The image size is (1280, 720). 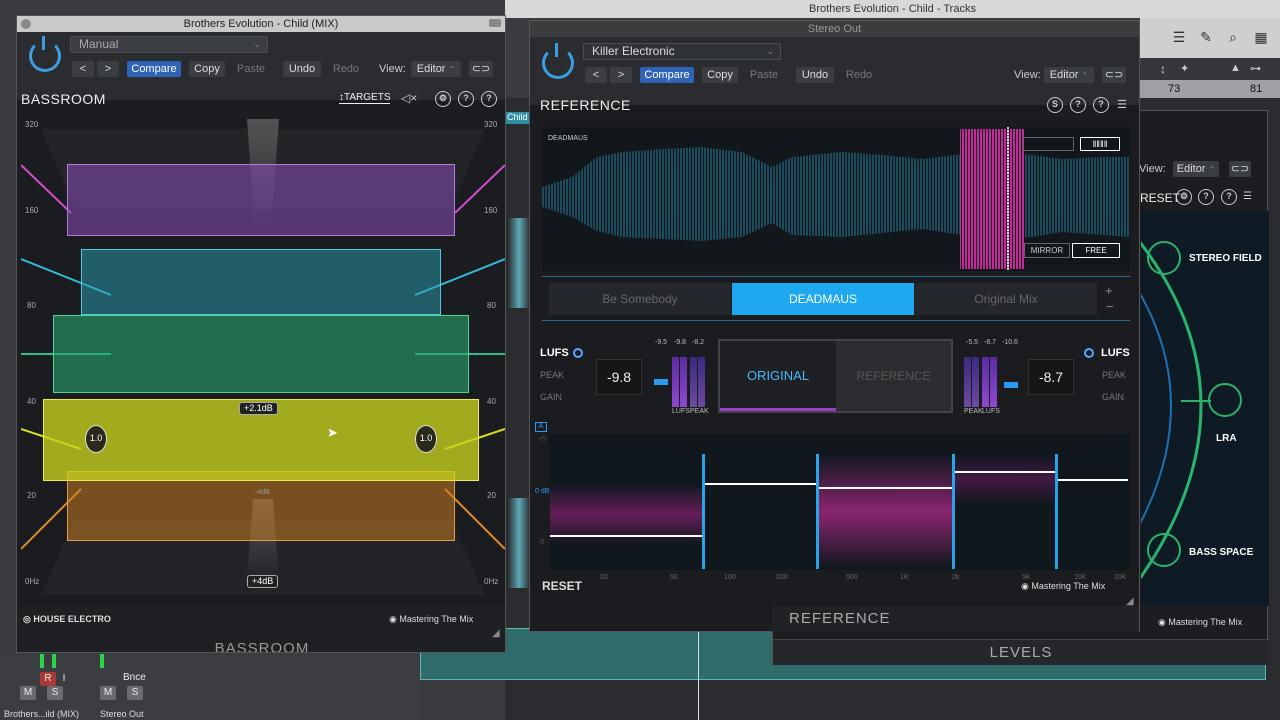 I want to click on timeline-ruler: 73 81, so click(x=1210, y=89).